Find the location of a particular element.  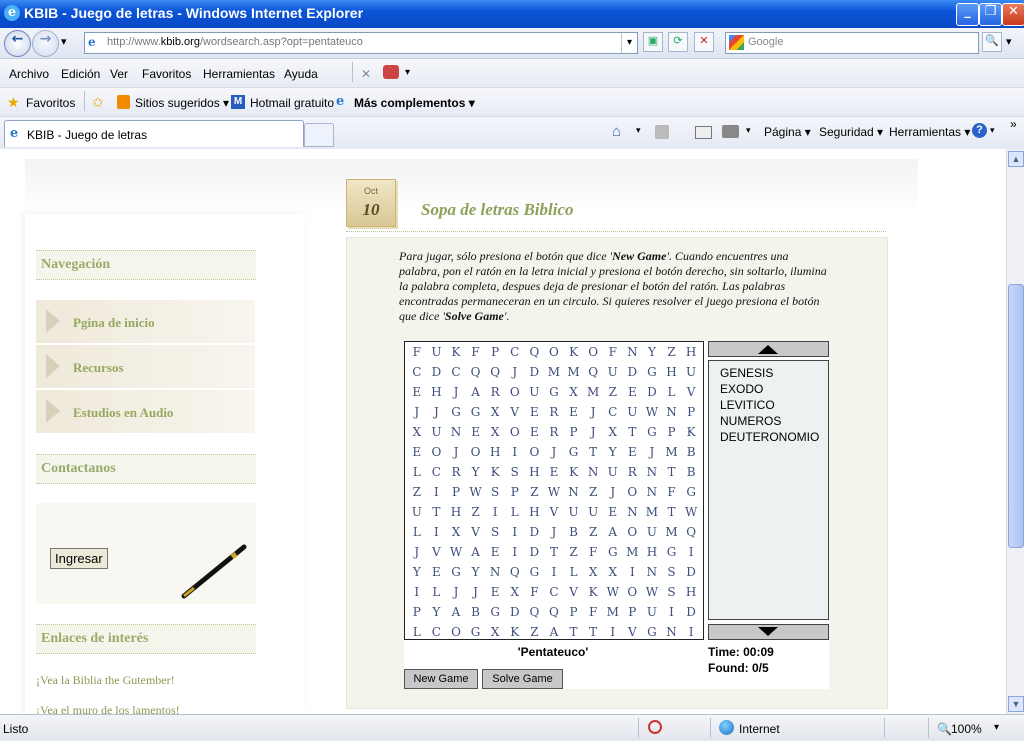

print-icon is located at coordinates (730, 131).